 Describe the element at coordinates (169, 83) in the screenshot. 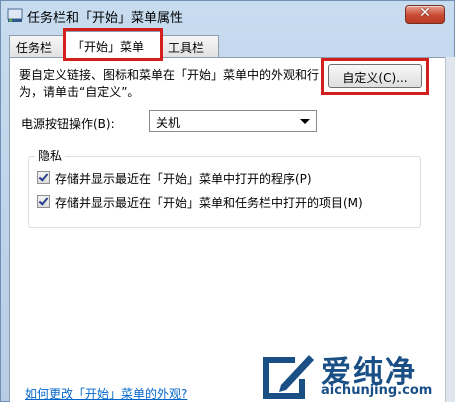

I see `customize-description: 要自定义链接、图标和菜单在「开始」菜单中的外观和行为，请单击“自定义”。` at that location.